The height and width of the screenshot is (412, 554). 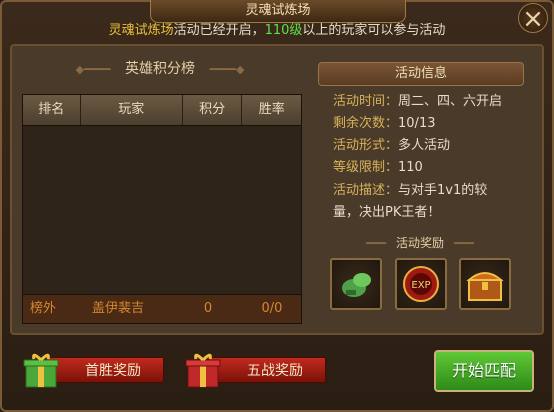 I want to click on subtitle-text-2: 以上的玩家可以参与活动, so click(x=374, y=30).